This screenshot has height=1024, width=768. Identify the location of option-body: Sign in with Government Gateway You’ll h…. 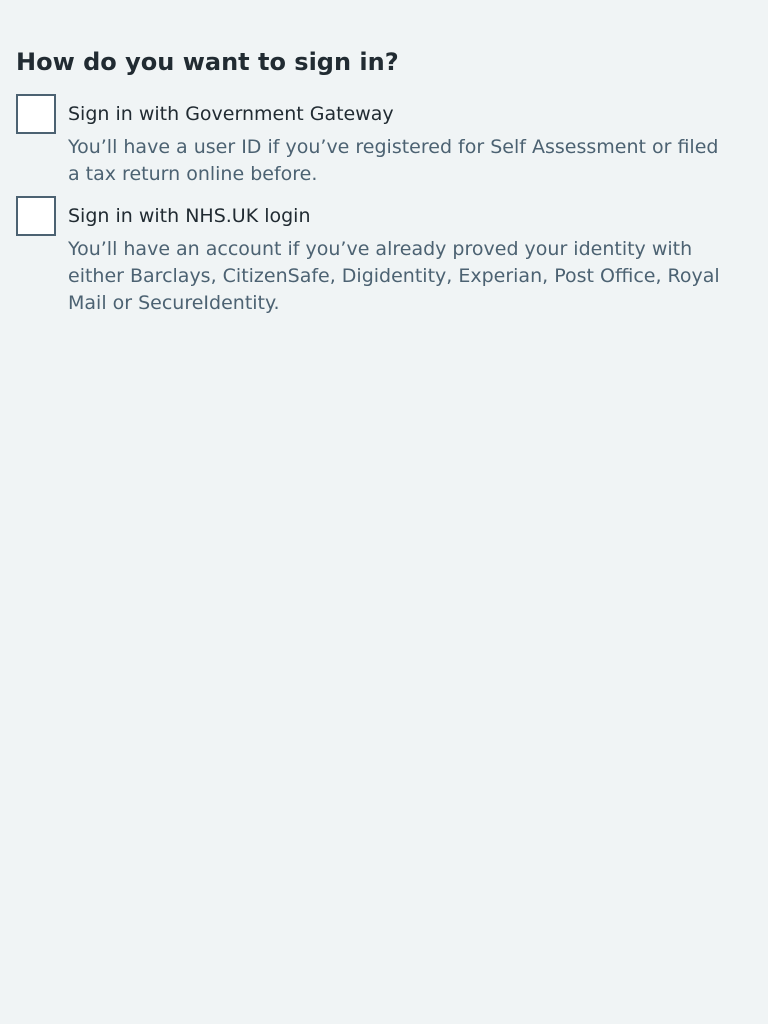
(394, 141).